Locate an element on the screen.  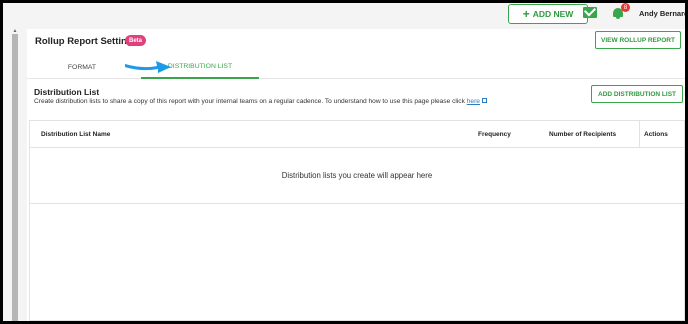
add-new-label: ADD NEW is located at coordinates (553, 14).